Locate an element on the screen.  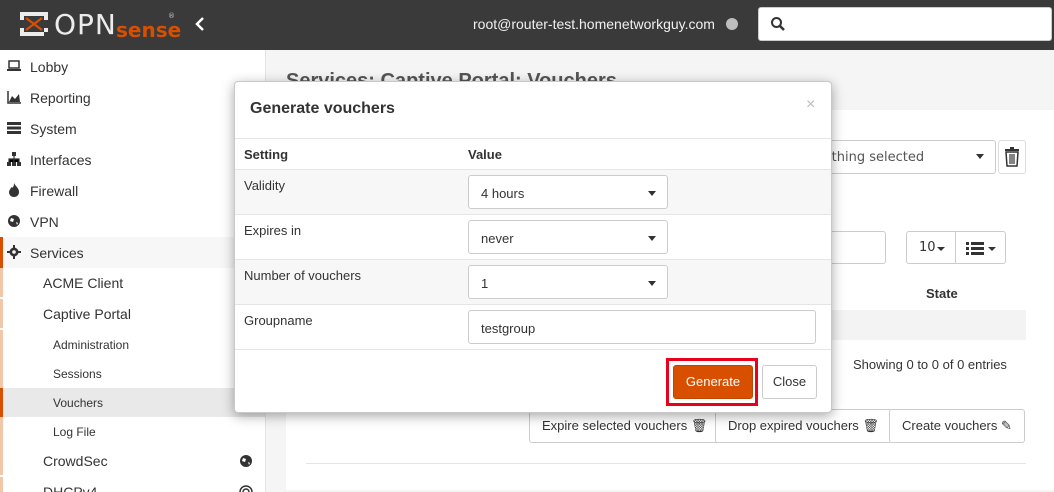
sidebar-item-label: Sessions is located at coordinates (77, 374).